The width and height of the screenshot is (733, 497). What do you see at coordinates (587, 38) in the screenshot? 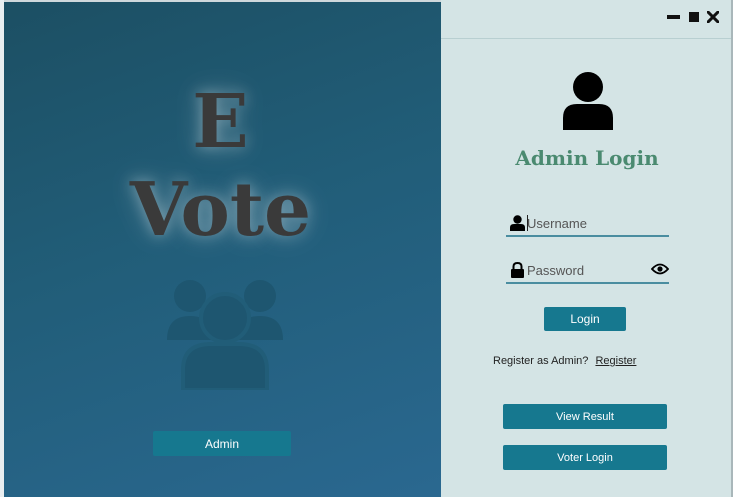
I see `titlebar-divider` at bounding box center [587, 38].